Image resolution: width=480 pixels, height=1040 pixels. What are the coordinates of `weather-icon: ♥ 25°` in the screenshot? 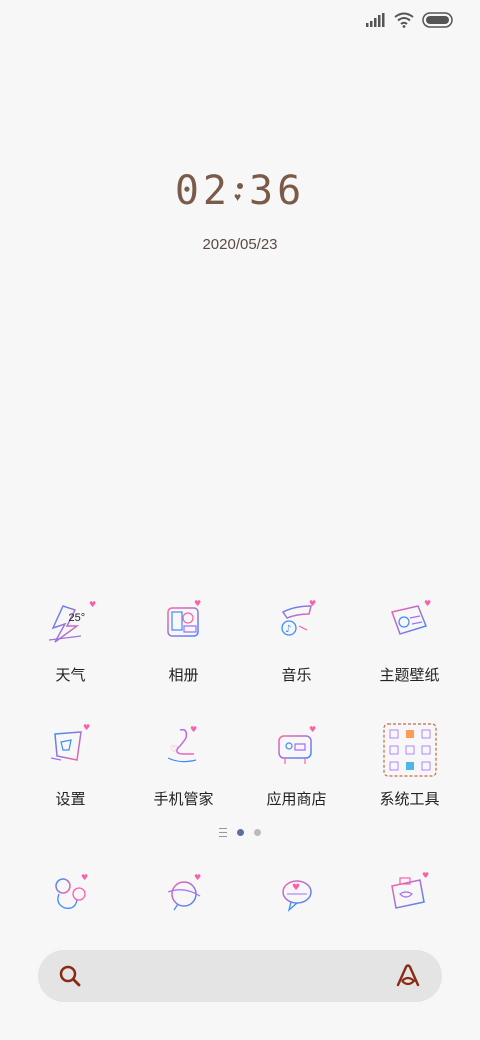 It's located at (71, 626).